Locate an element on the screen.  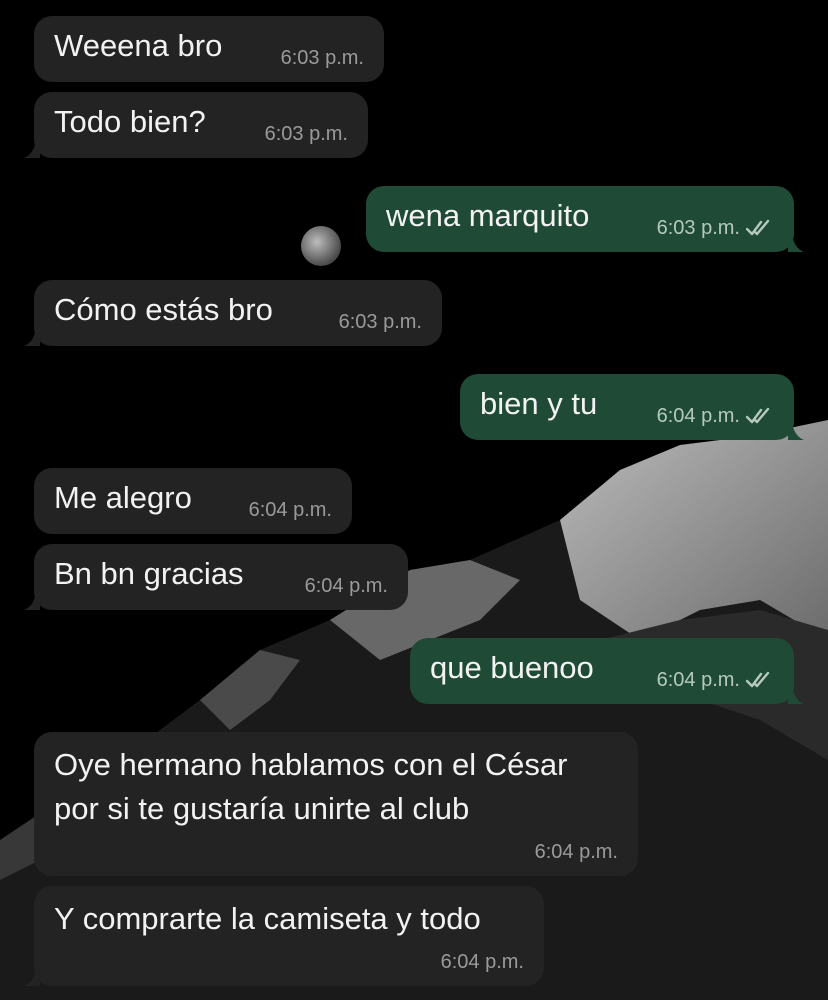
message-text: Weeena bro is located at coordinates (138, 45).